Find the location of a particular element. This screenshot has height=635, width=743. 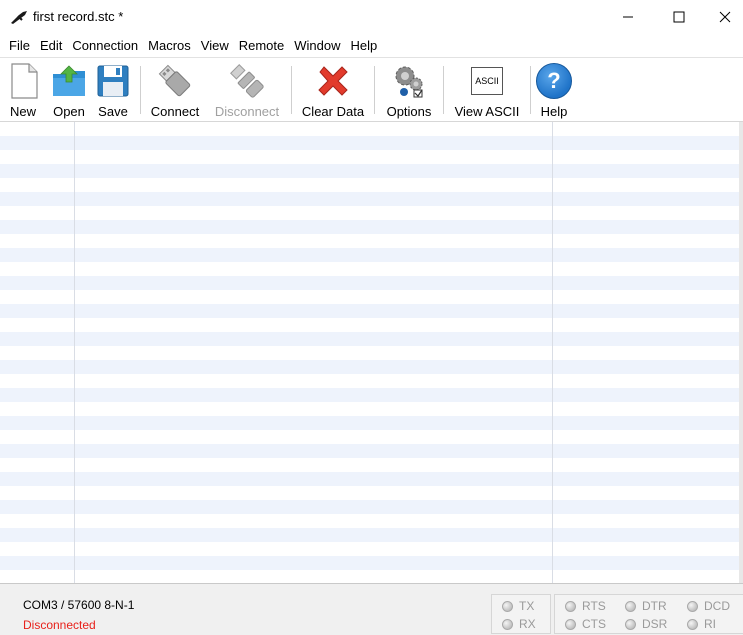

window-title: first record.stc * is located at coordinates (78, 16).